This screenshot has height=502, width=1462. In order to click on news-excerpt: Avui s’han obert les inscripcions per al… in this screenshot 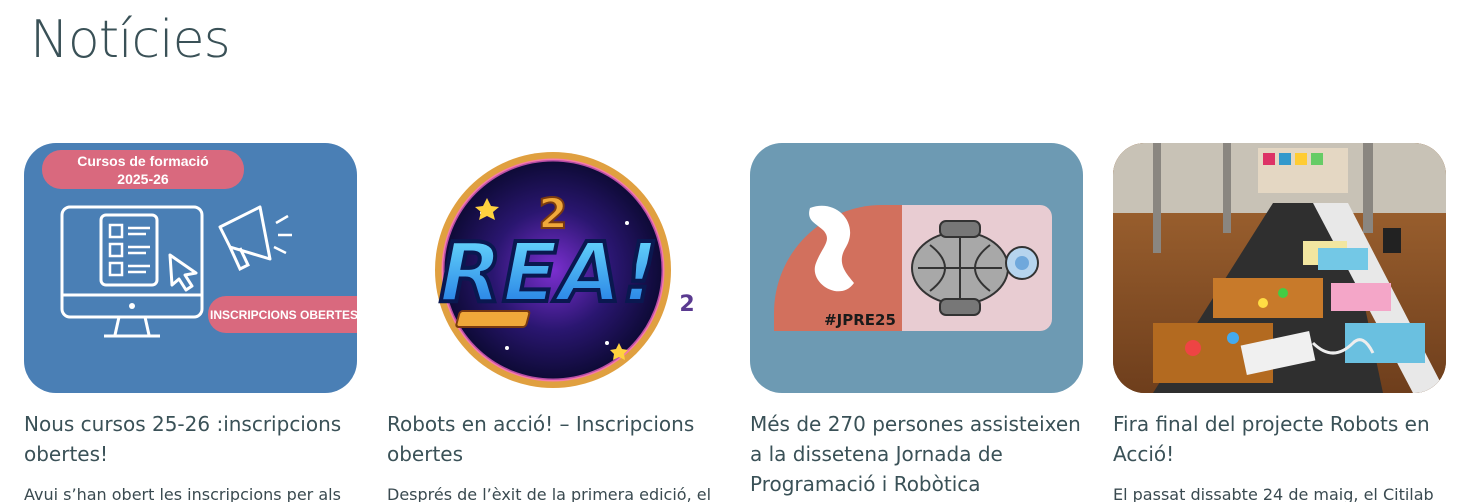, I will do `click(182, 493)`.